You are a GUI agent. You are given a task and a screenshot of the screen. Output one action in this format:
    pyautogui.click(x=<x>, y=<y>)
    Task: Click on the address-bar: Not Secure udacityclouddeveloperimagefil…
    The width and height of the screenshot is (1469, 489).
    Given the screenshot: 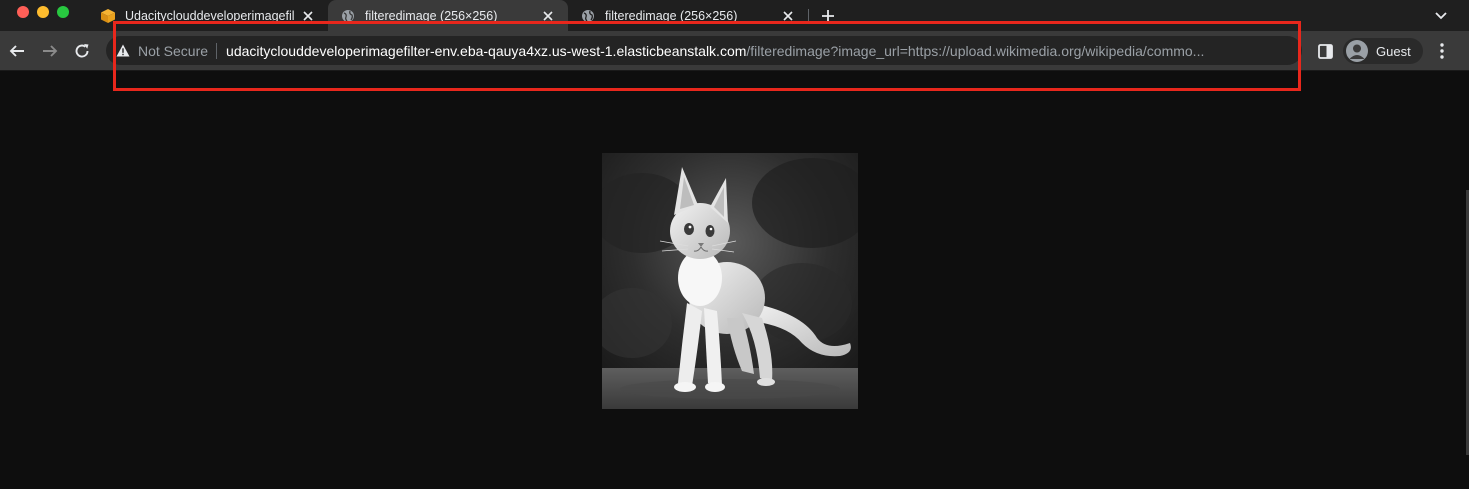 What is the action you would take?
    pyautogui.click(x=704, y=50)
    